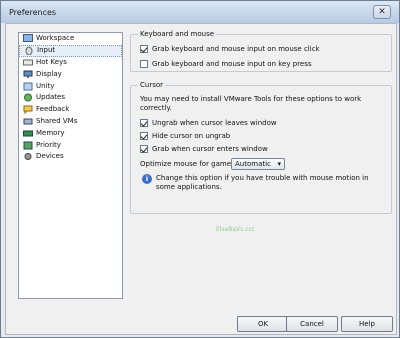 The height and width of the screenshot is (338, 400). Describe the element at coordinates (147, 179) in the screenshot. I see `info-icon: i` at that location.